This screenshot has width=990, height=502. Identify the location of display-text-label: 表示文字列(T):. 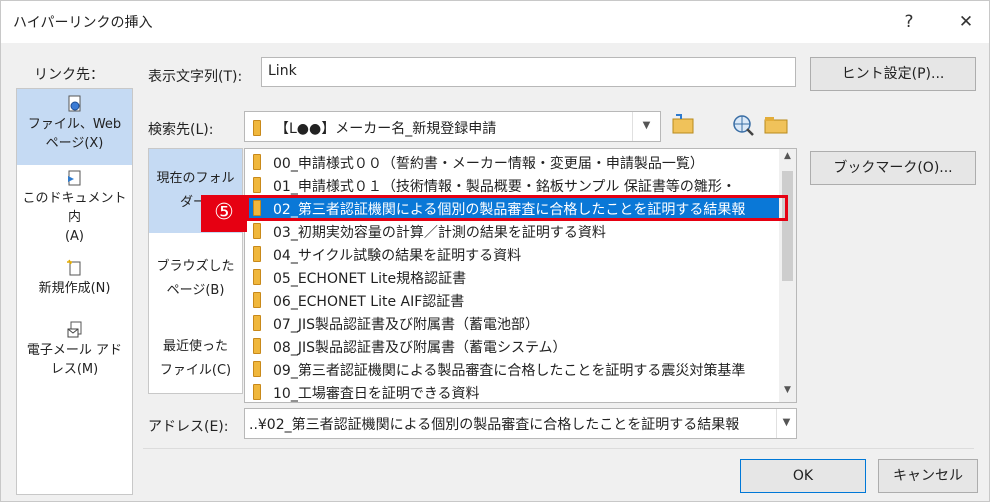
(195, 77).